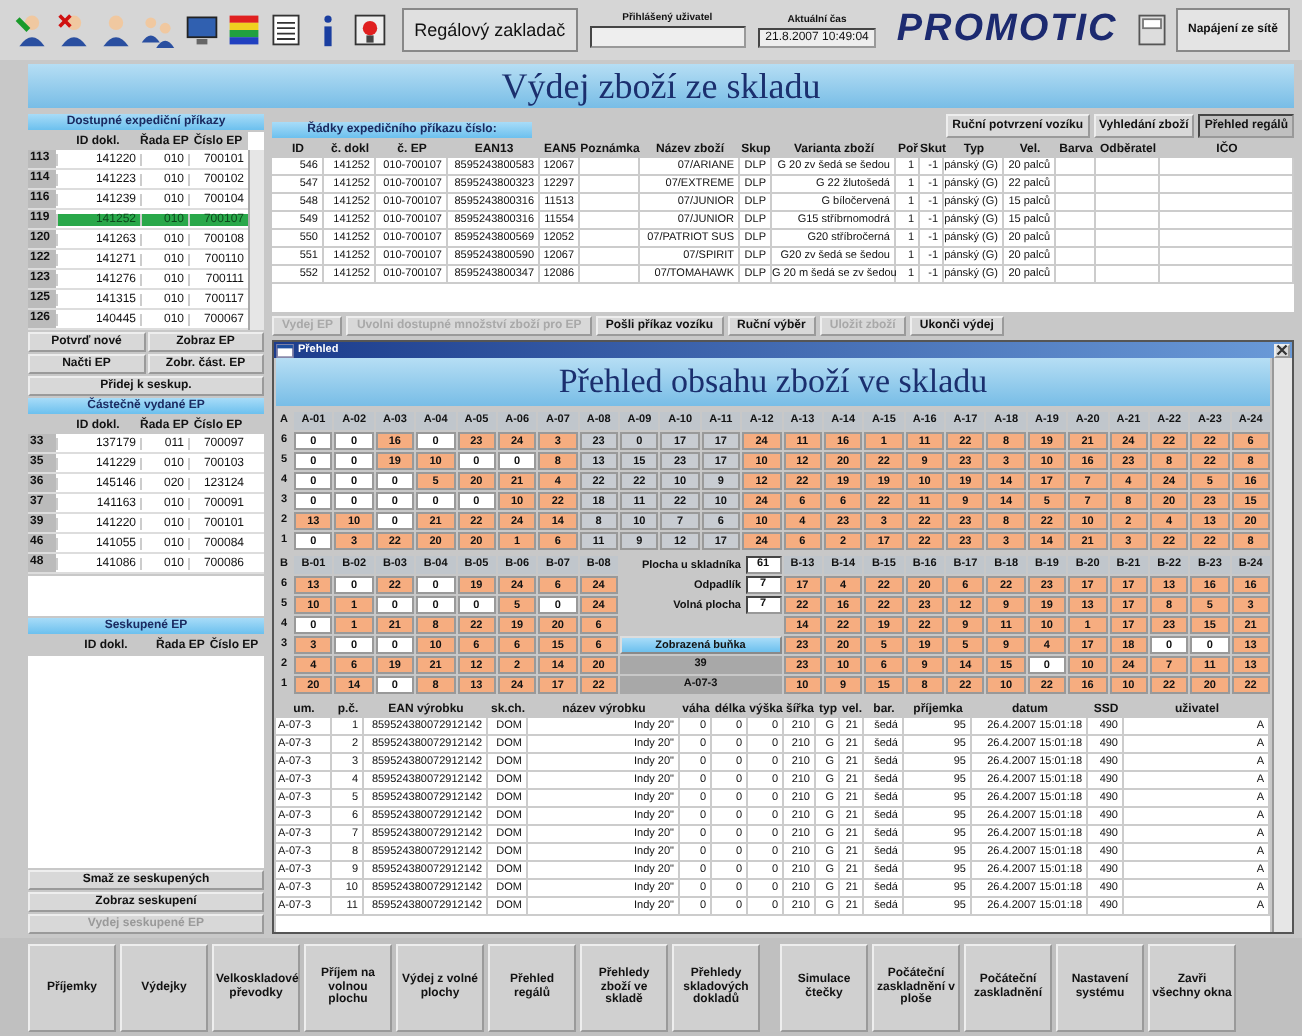 The height and width of the screenshot is (1036, 1302). Describe the element at coordinates (1007, 30) in the screenshot. I see `logo: PROMOTIC` at that location.